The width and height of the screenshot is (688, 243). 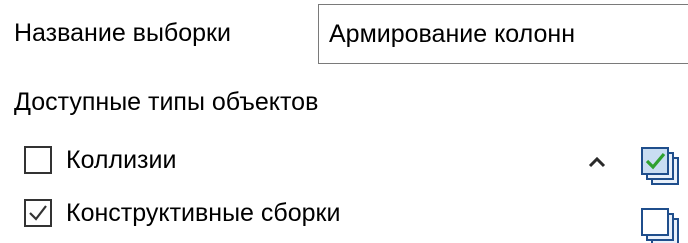 I want to click on chevron-up-icon, so click(x=597, y=162).